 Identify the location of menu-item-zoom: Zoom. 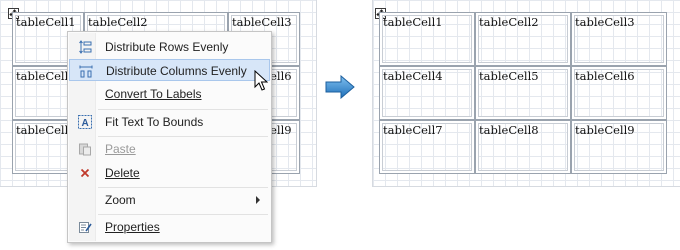
(169, 200).